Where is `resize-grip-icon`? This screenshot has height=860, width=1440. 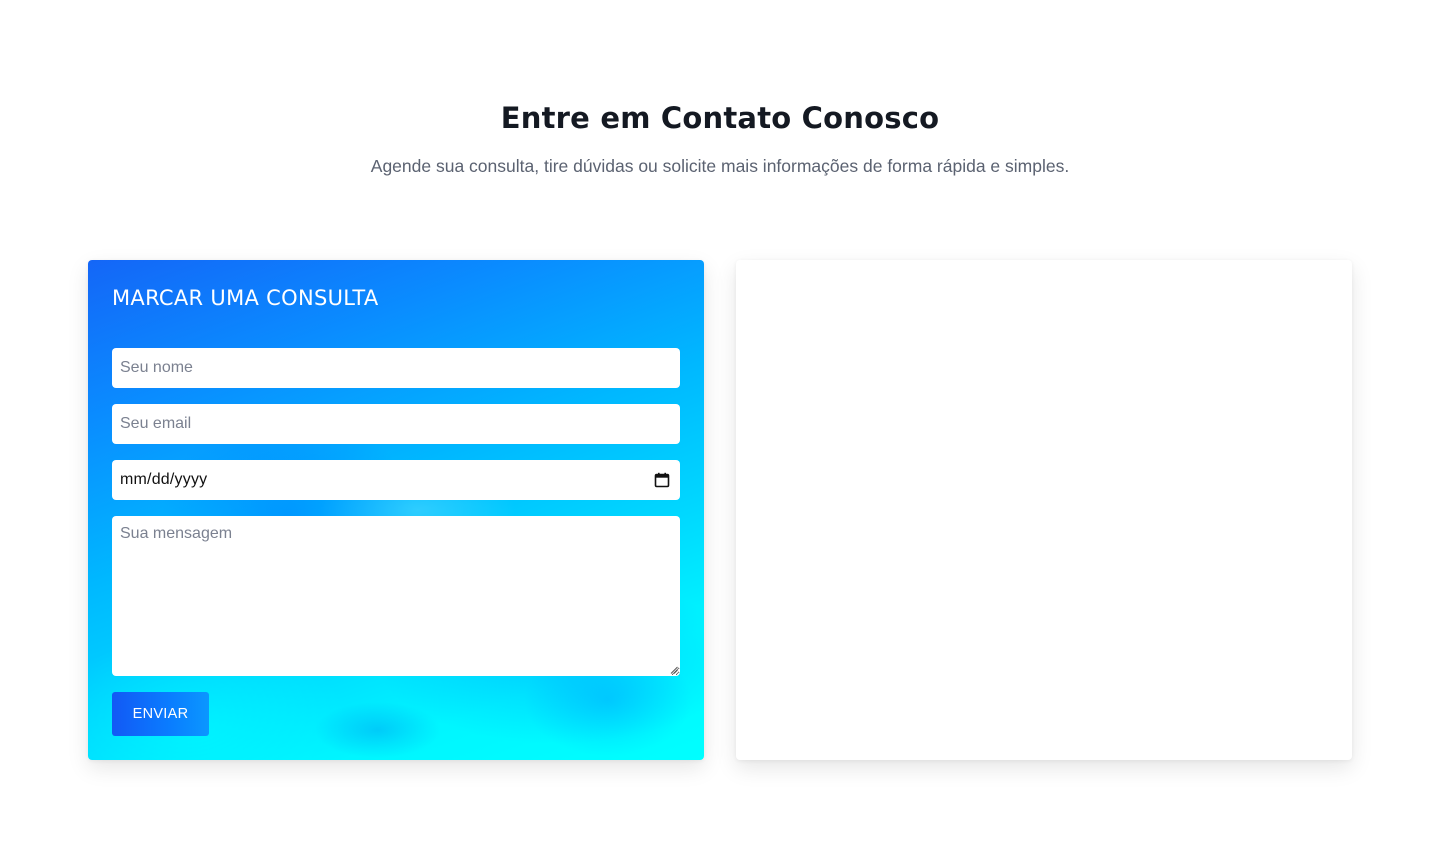
resize-grip-icon is located at coordinates (674, 670).